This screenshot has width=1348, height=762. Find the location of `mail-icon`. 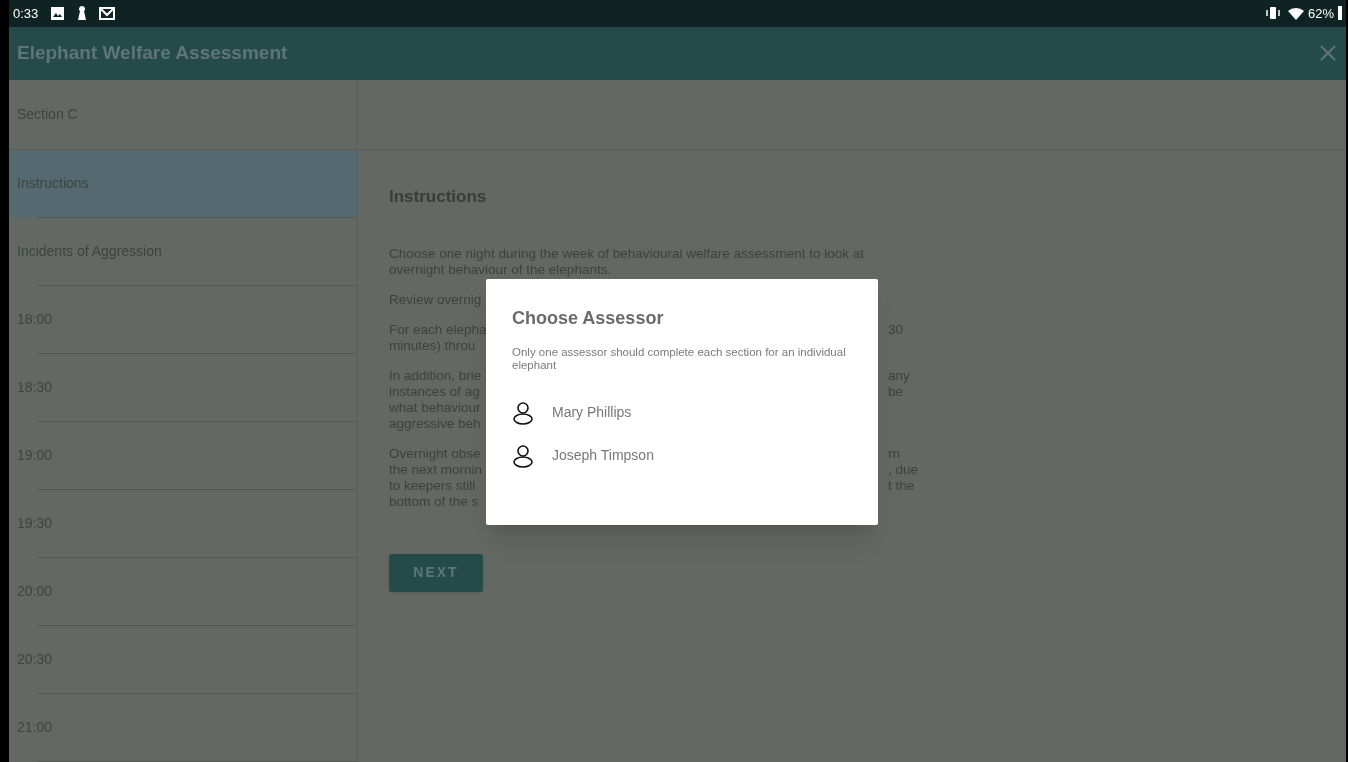

mail-icon is located at coordinates (107, 13).